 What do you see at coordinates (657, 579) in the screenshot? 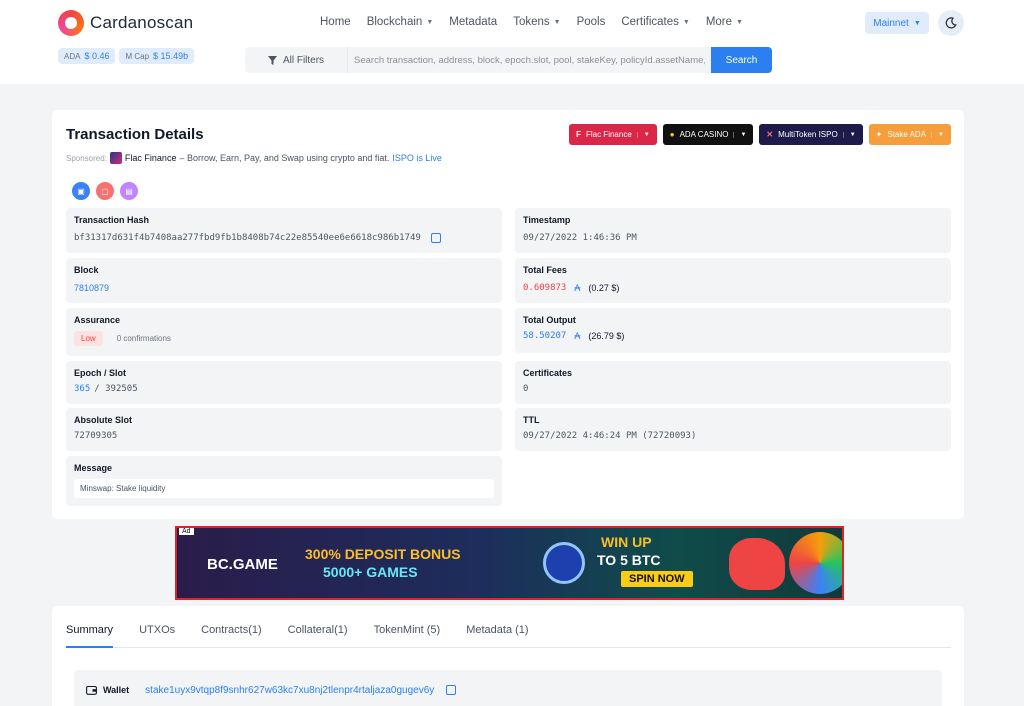
I see `ad-spin-button: SPIN NOW` at bounding box center [657, 579].